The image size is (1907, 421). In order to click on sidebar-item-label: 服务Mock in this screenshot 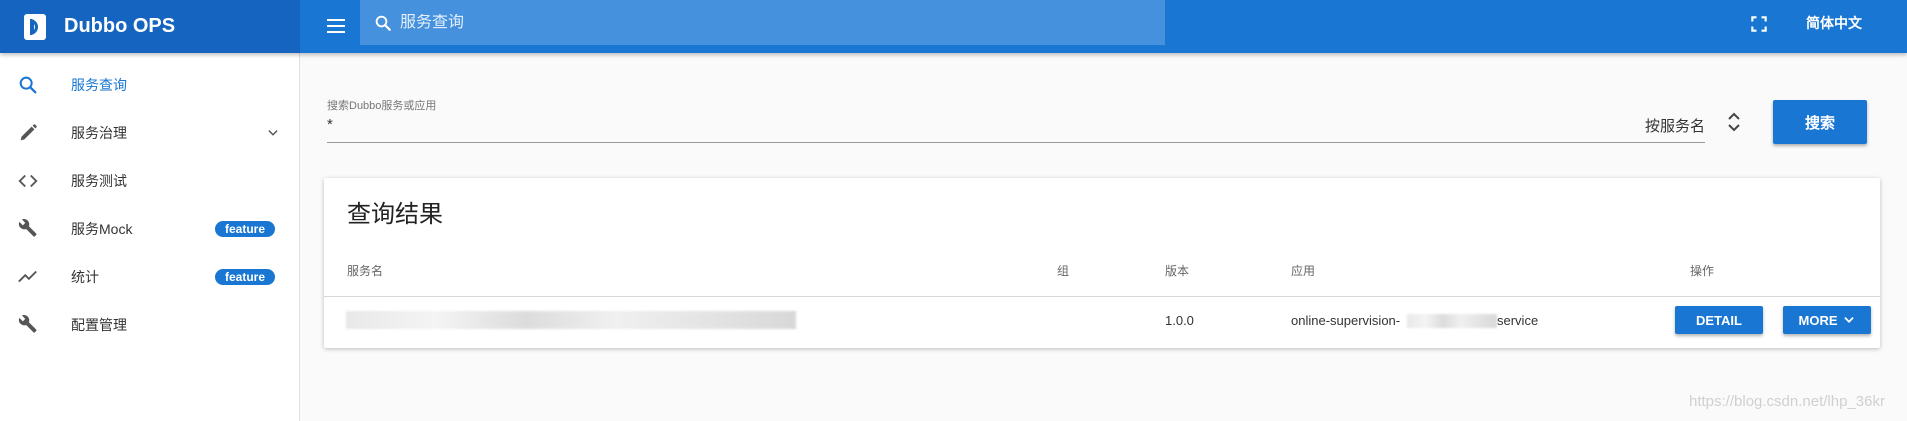, I will do `click(102, 229)`.